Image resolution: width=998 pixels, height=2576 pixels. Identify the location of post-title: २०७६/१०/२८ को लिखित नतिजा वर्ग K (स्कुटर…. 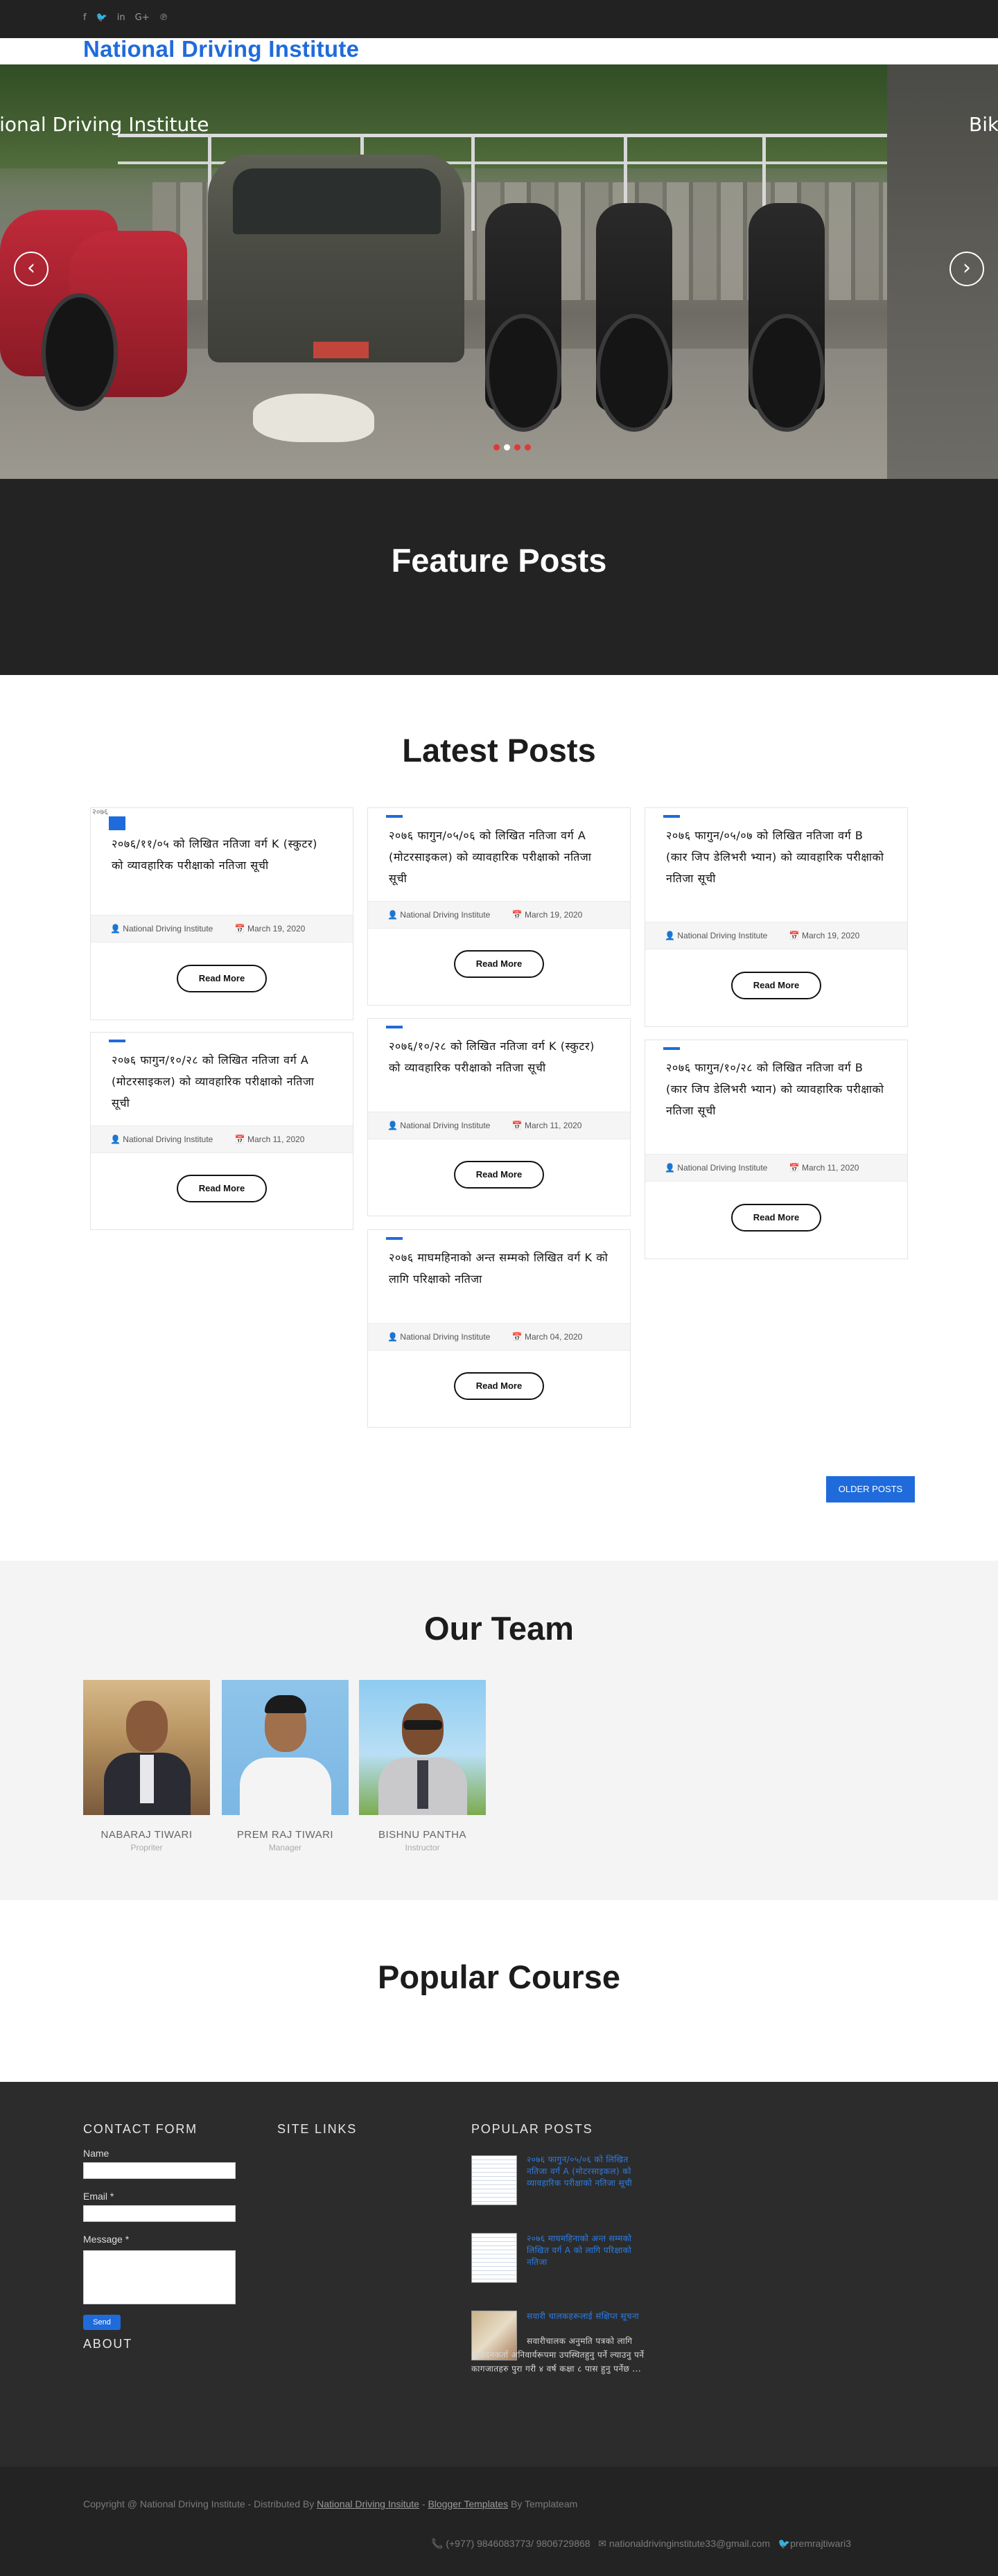
(499, 1048).